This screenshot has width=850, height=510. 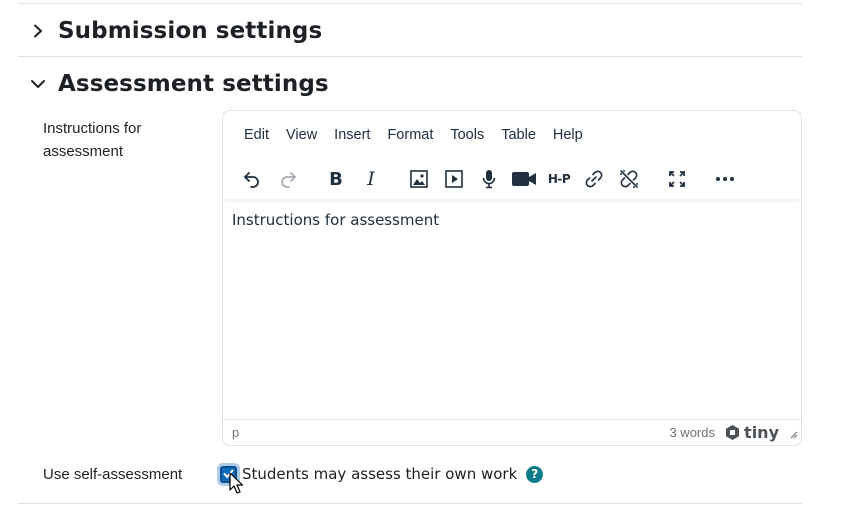 What do you see at coordinates (113, 474) in the screenshot?
I see `self-assessment-label: Use self-assessment` at bounding box center [113, 474].